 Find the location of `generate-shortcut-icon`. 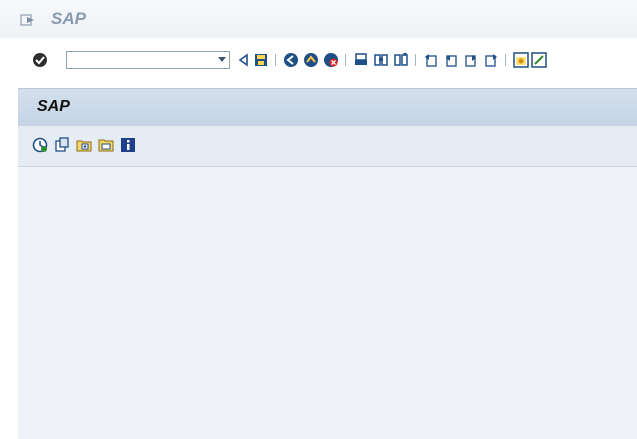

generate-shortcut-icon is located at coordinates (539, 60).